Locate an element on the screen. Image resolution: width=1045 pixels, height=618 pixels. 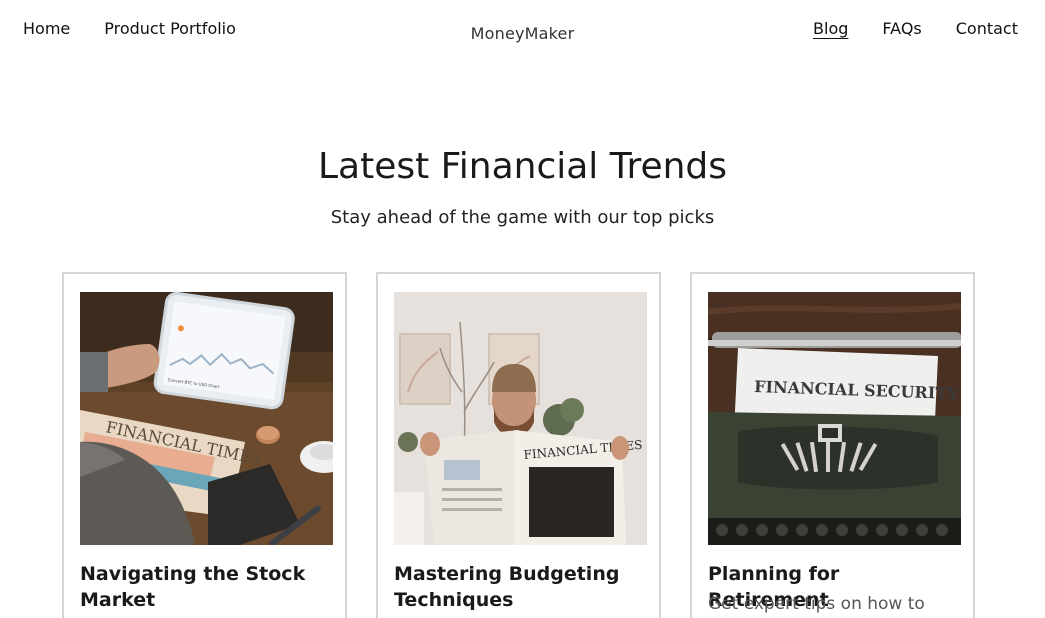
nav-faqs-link: FAQs is located at coordinates (901, 29).